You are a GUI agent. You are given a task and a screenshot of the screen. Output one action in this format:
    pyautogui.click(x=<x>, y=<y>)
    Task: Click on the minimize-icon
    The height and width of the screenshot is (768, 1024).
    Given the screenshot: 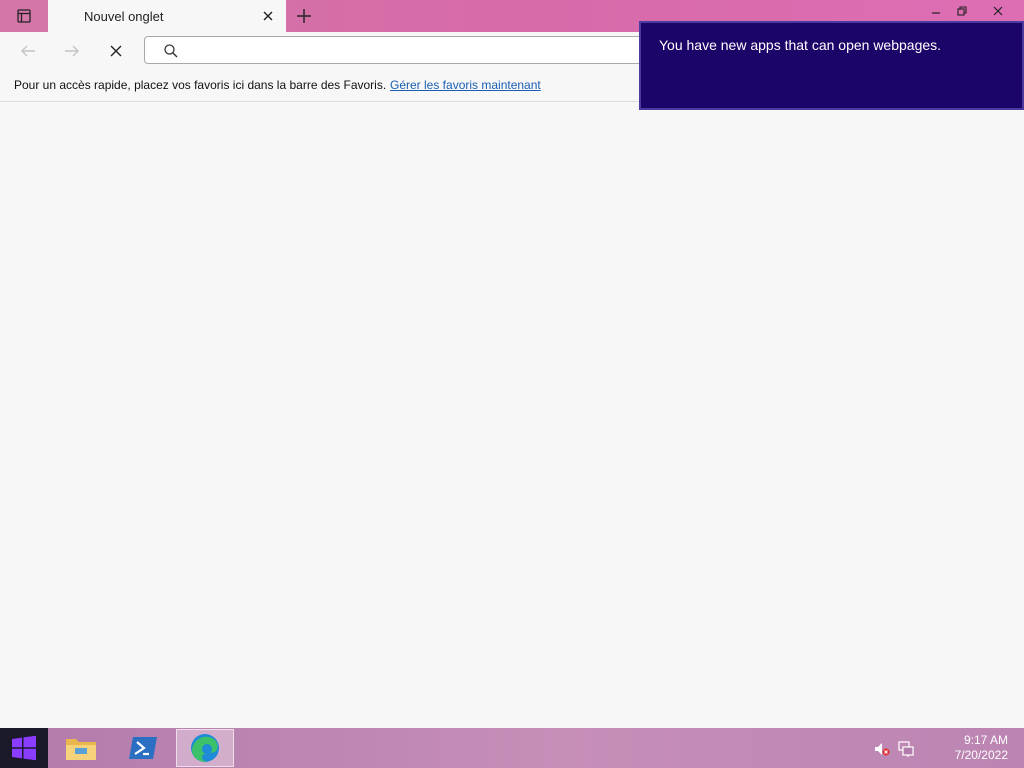 What is the action you would take?
    pyautogui.click(x=936, y=13)
    